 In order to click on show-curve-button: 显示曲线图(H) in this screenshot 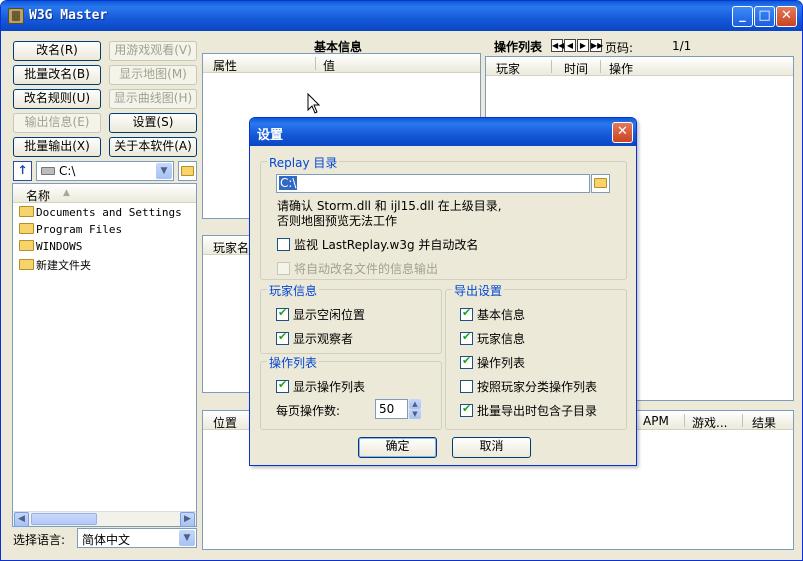, I will do `click(153, 99)`.